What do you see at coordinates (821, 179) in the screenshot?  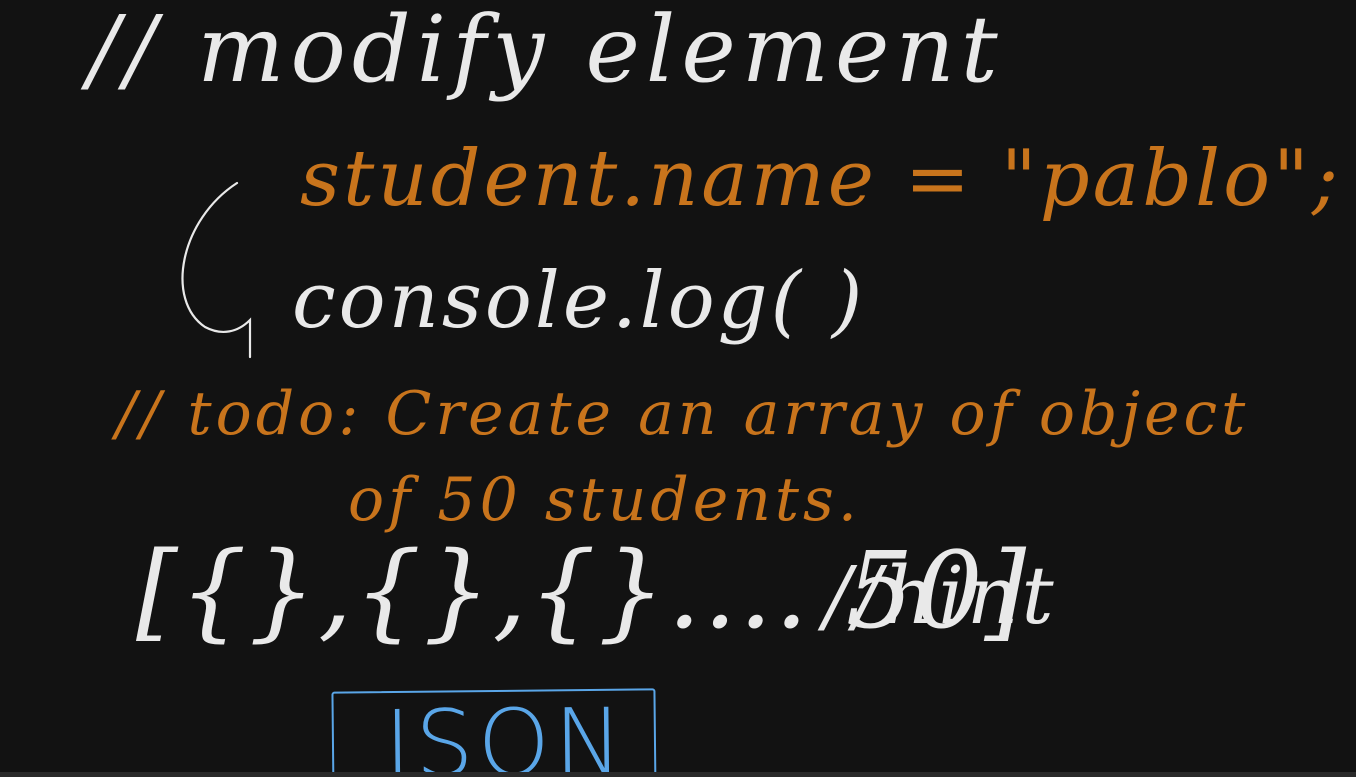 I see `code-student-name-assignment: student.name = "pablo";` at bounding box center [821, 179].